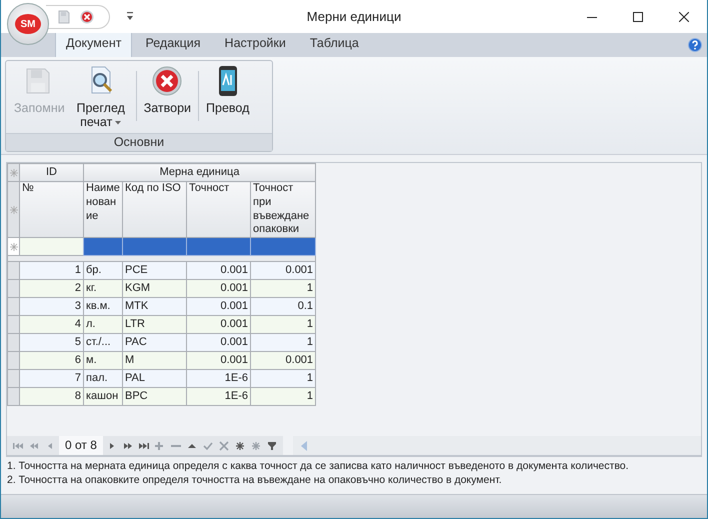 Image resolution: width=708 pixels, height=519 pixels. What do you see at coordinates (52, 325) in the screenshot?
I see `table-cell: 4` at bounding box center [52, 325].